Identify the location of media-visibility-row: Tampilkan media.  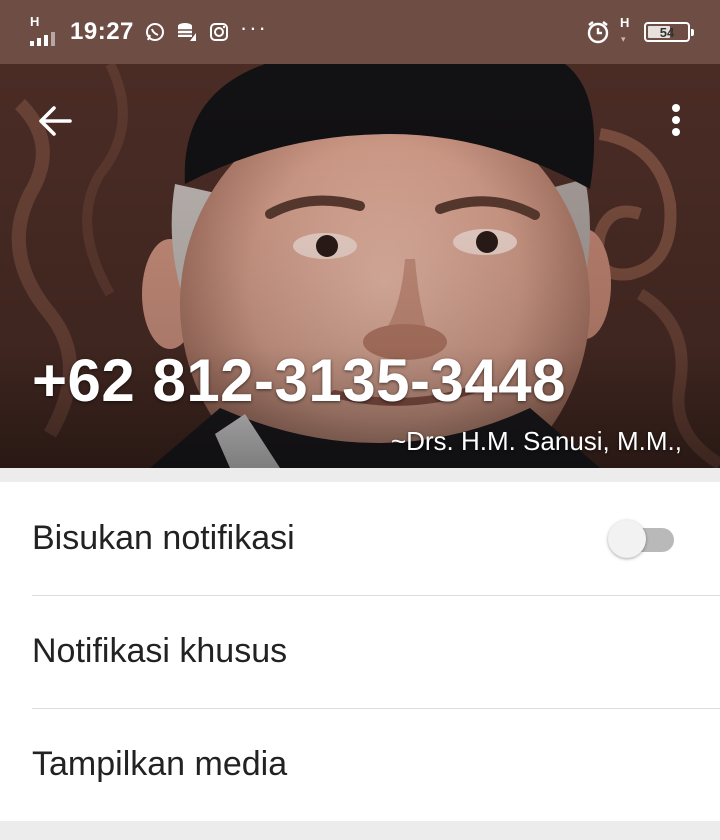
(360, 764).